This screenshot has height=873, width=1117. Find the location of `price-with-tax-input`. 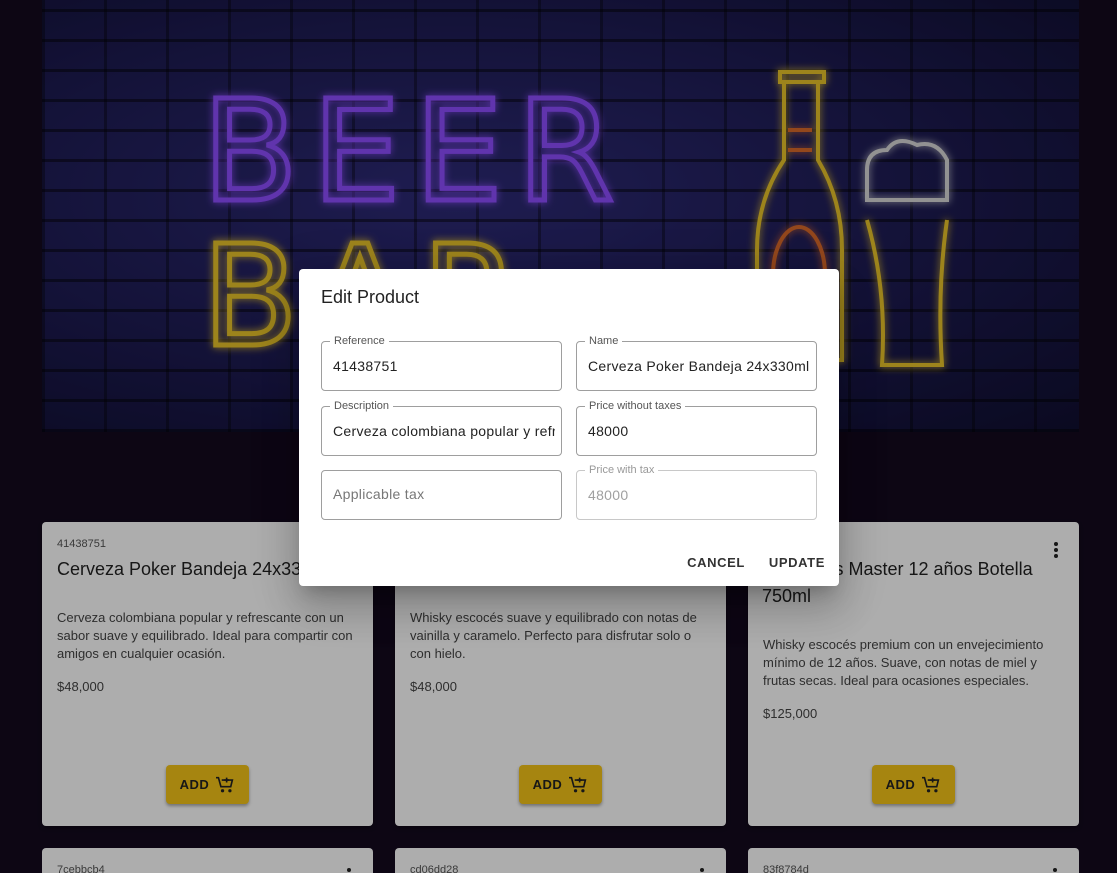

price-with-tax-input is located at coordinates (699, 495).